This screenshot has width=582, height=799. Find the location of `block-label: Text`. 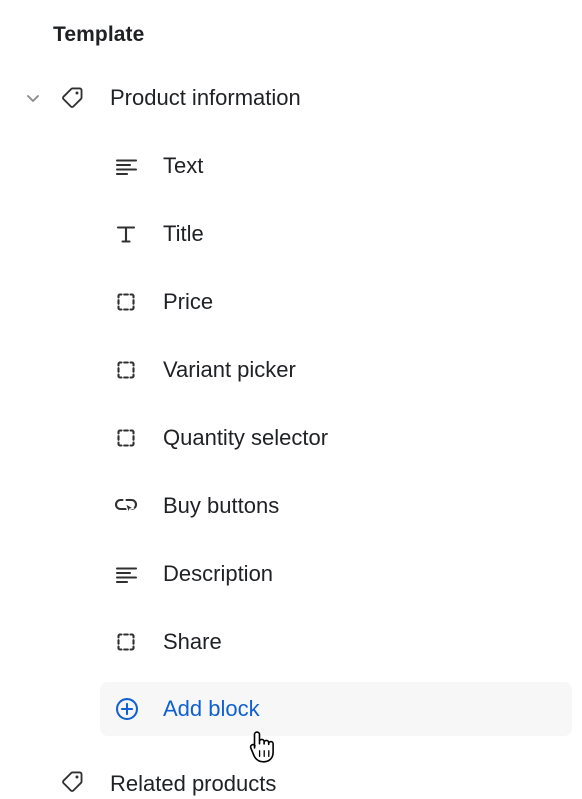

block-label: Text is located at coordinates (183, 165).